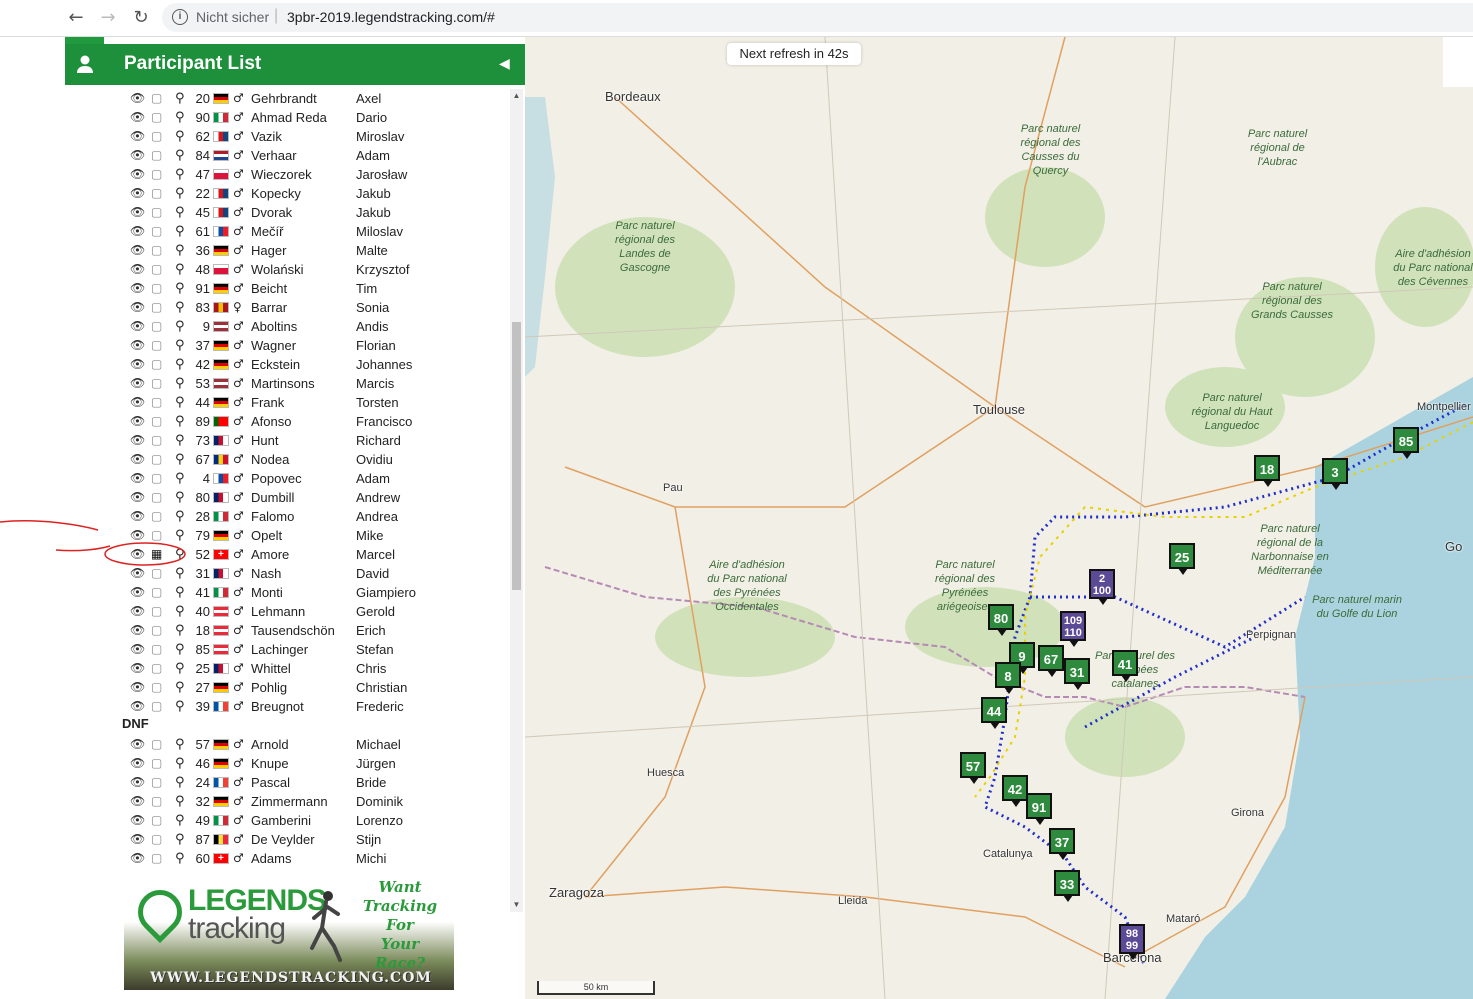 The image size is (1473, 999). What do you see at coordinates (270, 459) in the screenshot?
I see `last-name: Nodea` at bounding box center [270, 459].